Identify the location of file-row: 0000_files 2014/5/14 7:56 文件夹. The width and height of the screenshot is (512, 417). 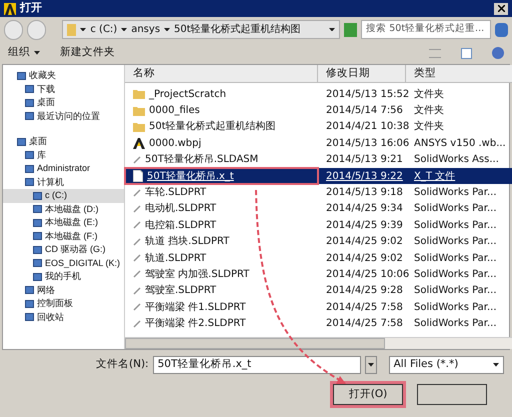
(318, 110).